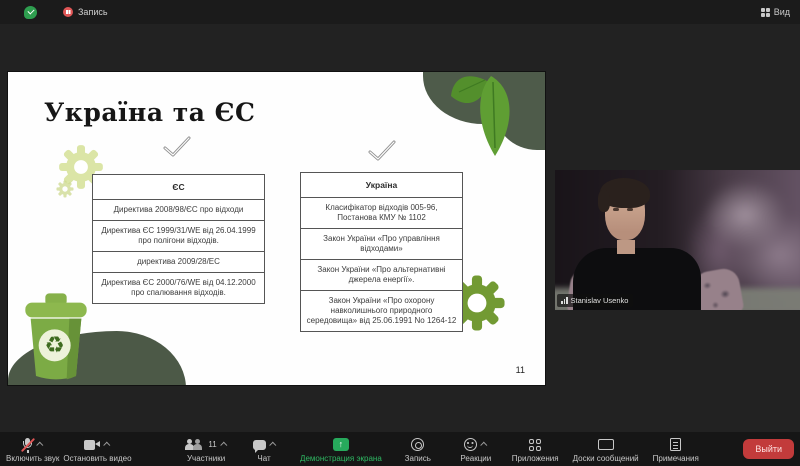 Image resolution: width=800 pixels, height=466 pixels. I want to click on chat-label: Чат, so click(264, 458).